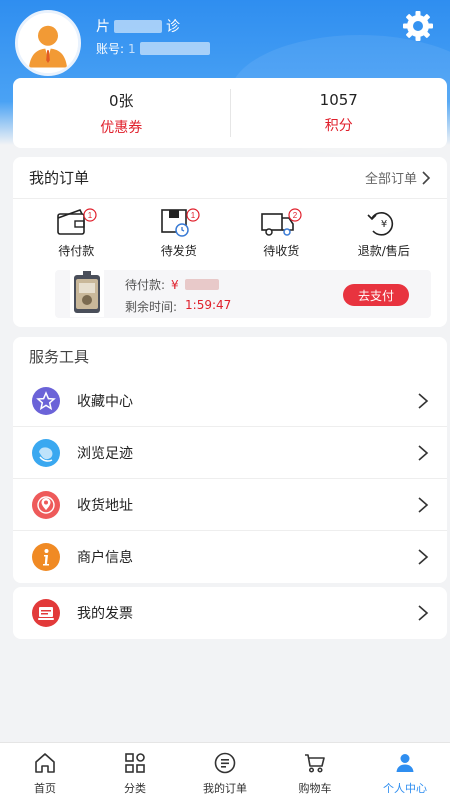  Describe the element at coordinates (173, 27) in the screenshot. I see `user-name-suffix: 诊` at that location.